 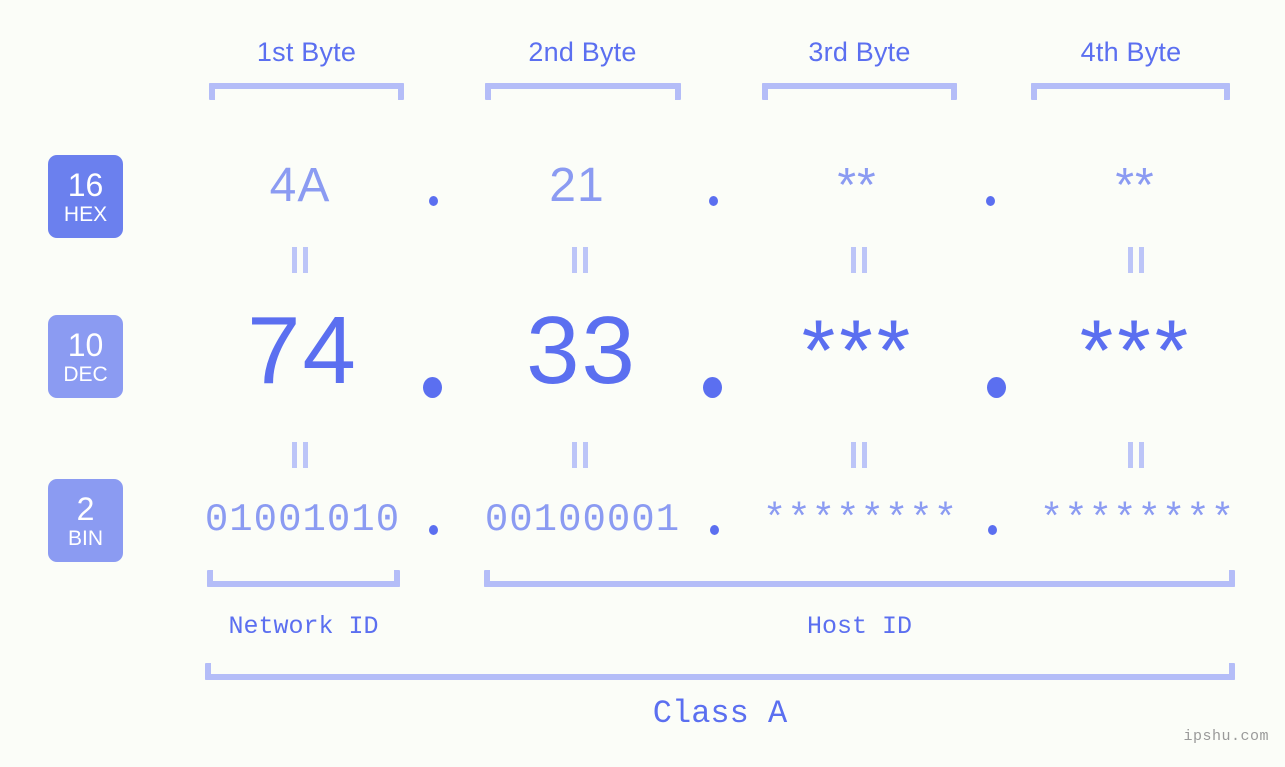 I want to click on radix-badge-dec: 10 DEC, so click(x=85, y=356).